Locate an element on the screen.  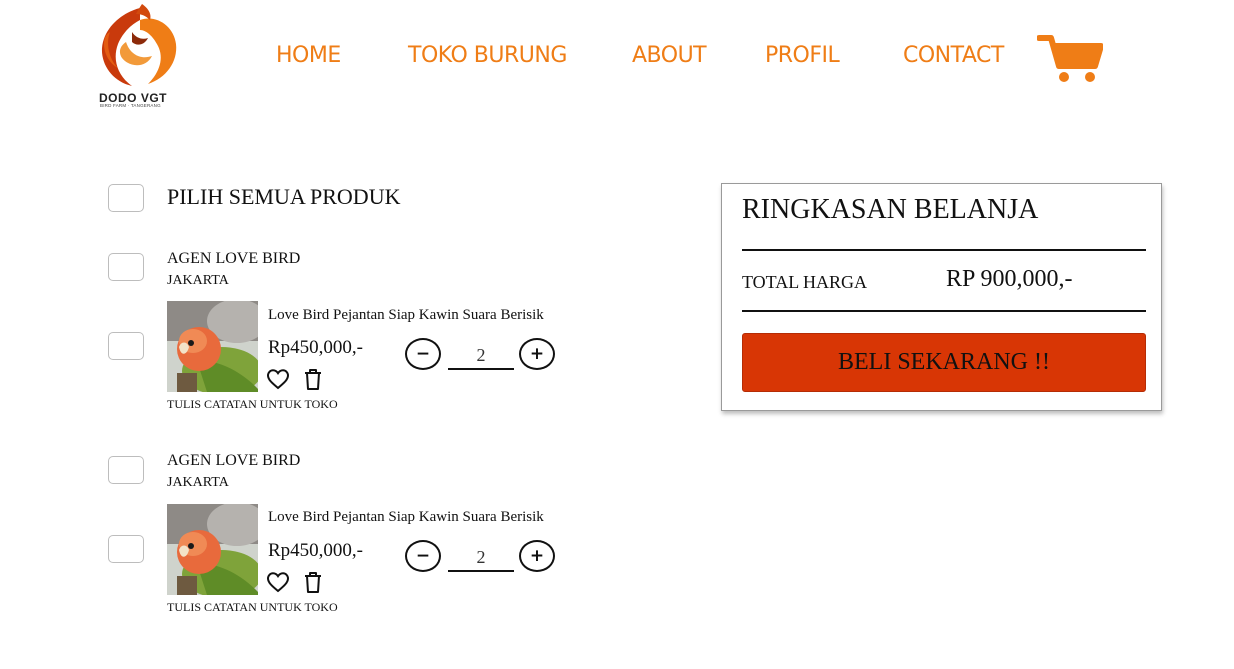
summary-title: RINGKASAN BELANJA is located at coordinates (890, 209).